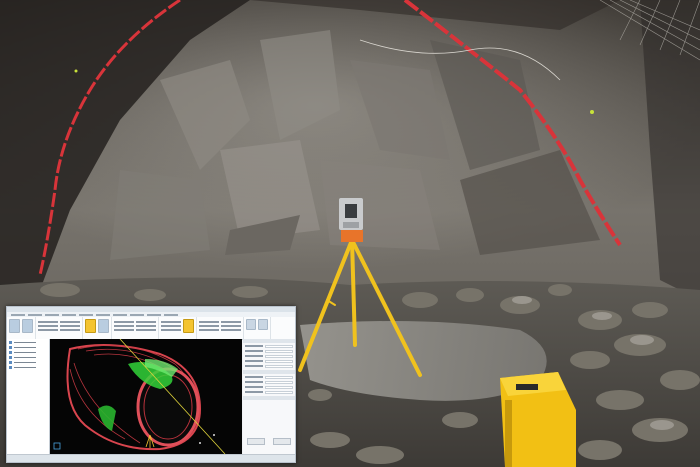 This screenshot has height=467, width=700. What do you see at coordinates (282, 441) in the screenshot?
I see `panel-cancel-button` at bounding box center [282, 441].